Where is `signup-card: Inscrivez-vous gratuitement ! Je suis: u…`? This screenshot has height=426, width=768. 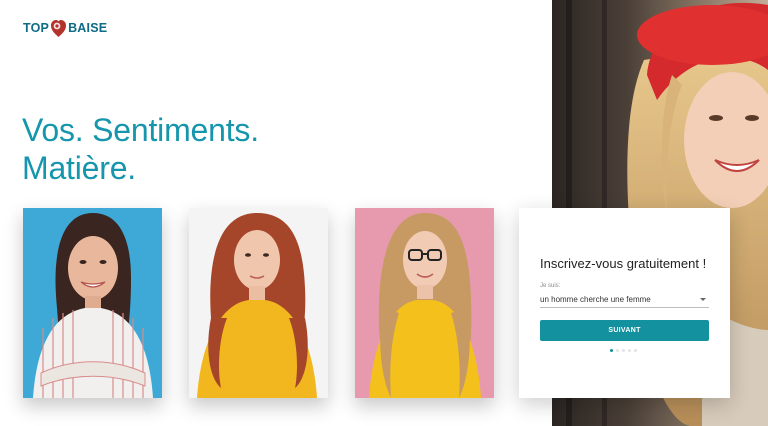
signup-card: Inscrivez-vous gratuitement ! Je suis: u… is located at coordinates (624, 303).